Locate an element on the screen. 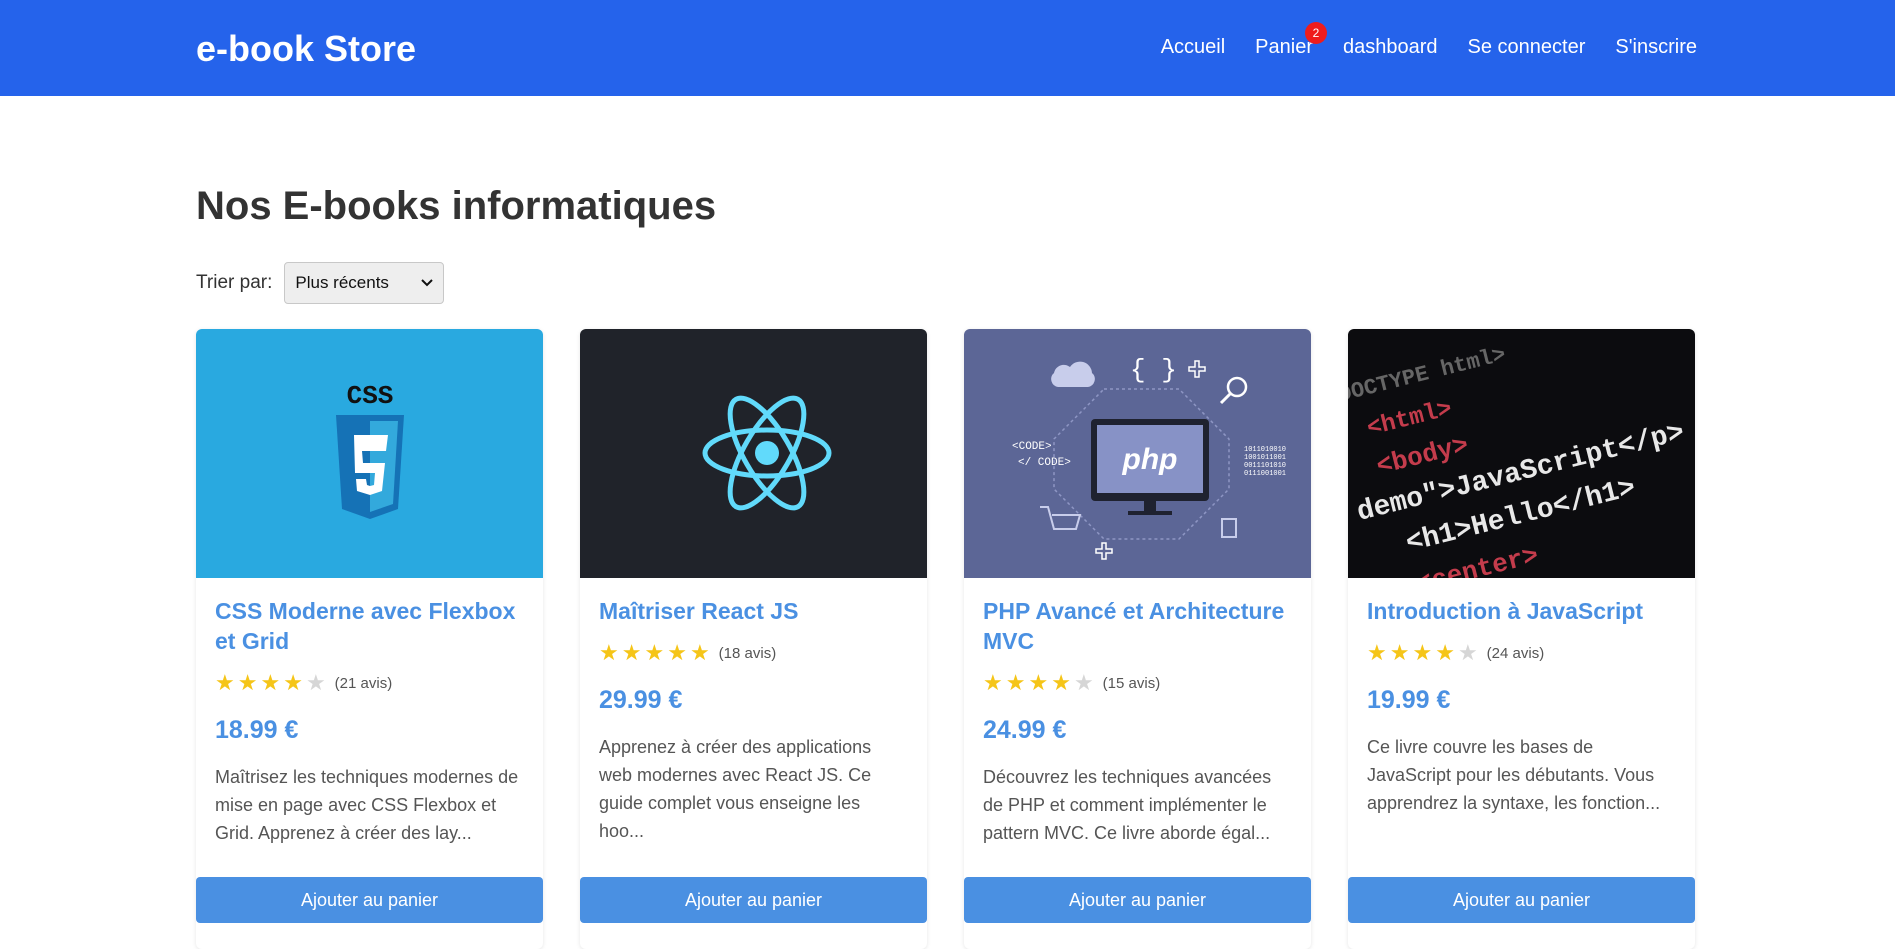 The width and height of the screenshot is (1895, 949). nav-panier: Panier 2 is located at coordinates (1291, 40).